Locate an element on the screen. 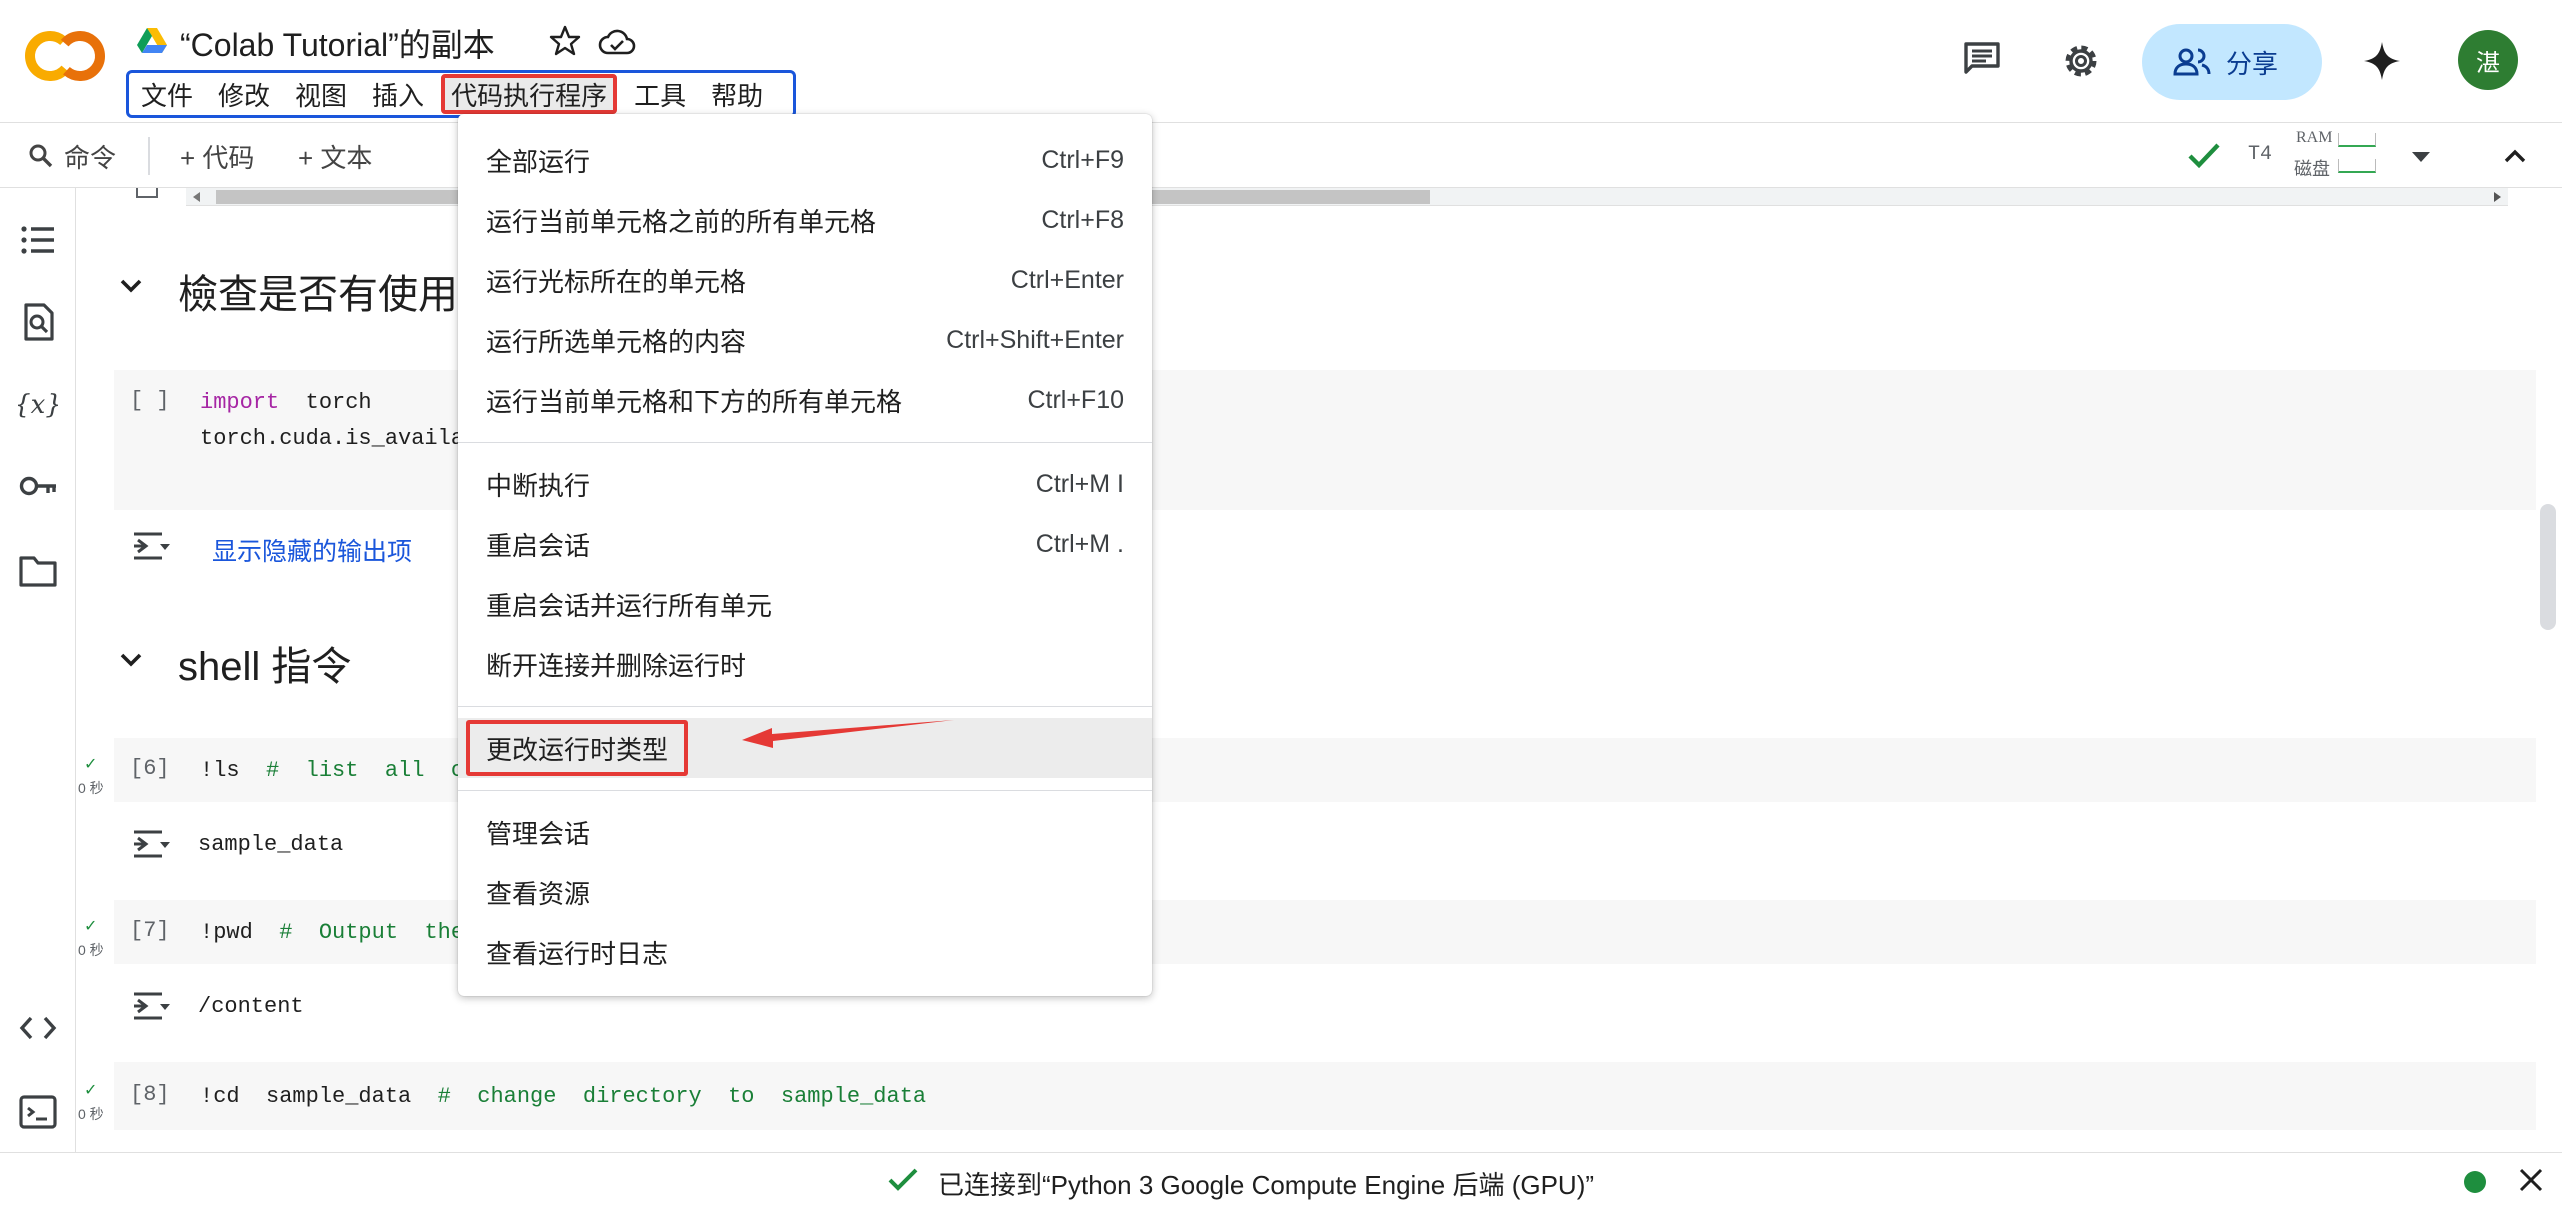 This screenshot has width=2562, height=1206. gemini-sparkle-icon is located at coordinates (2382, 61).